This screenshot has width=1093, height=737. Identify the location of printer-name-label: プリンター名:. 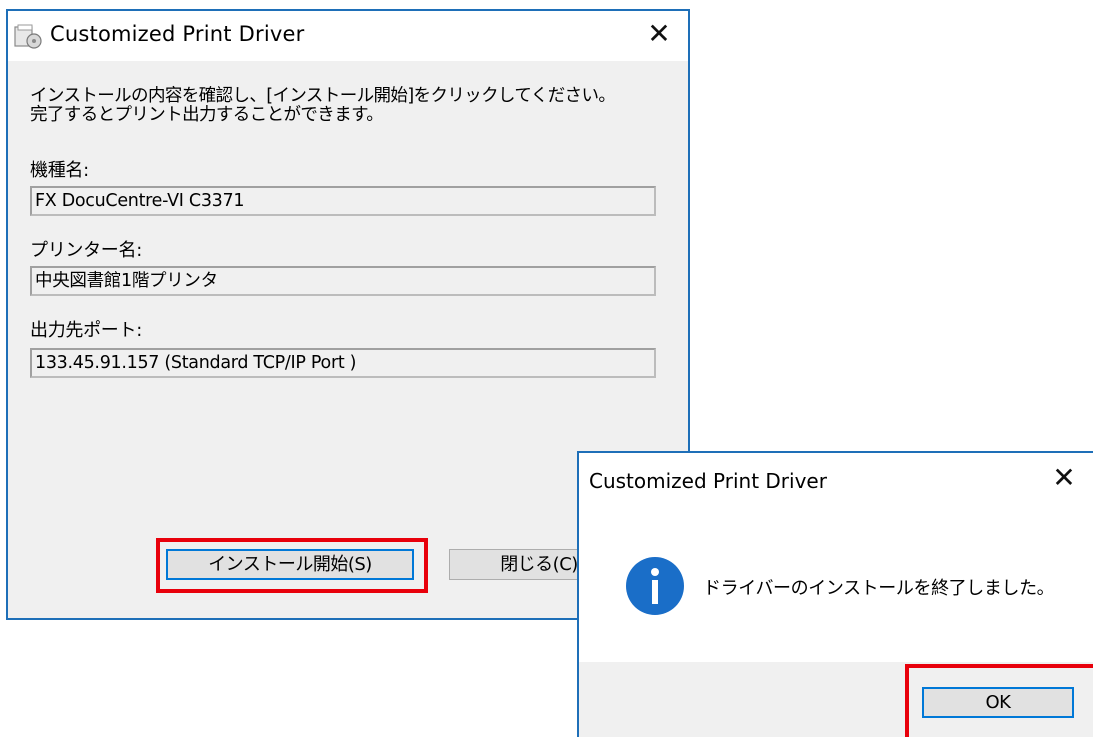
(86, 250).